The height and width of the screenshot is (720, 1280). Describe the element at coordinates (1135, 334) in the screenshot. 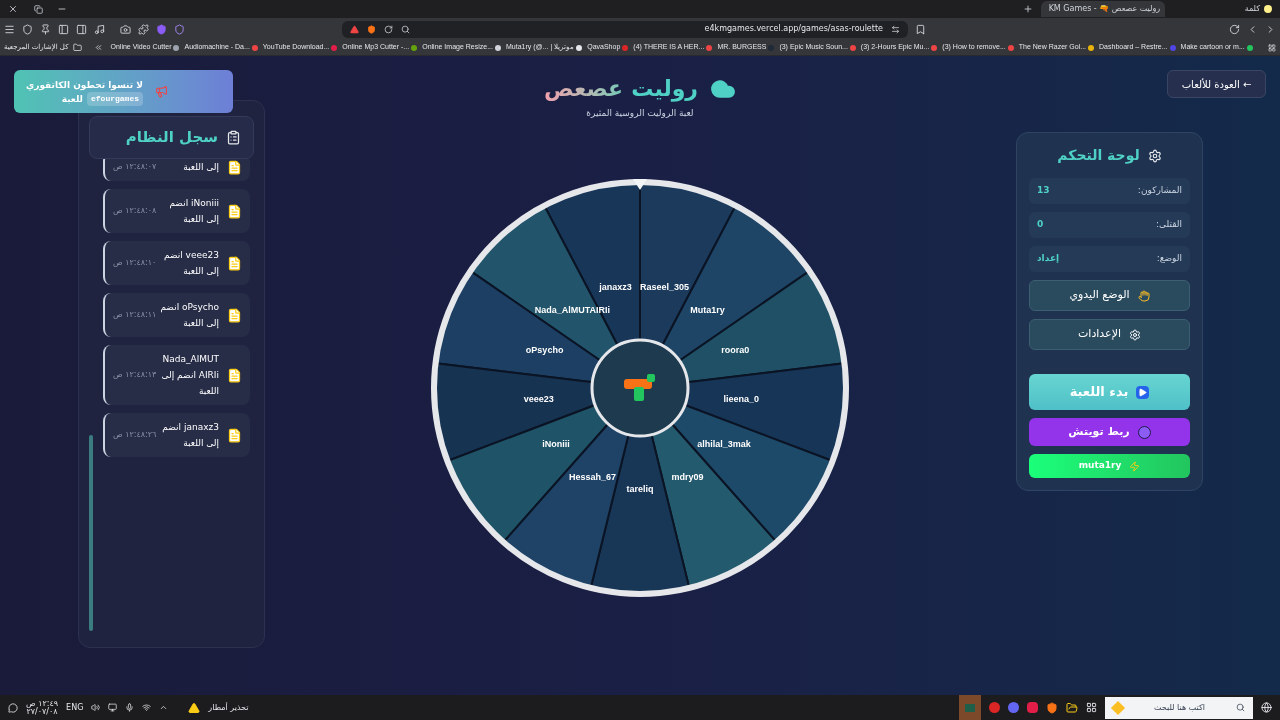

I see `settings-icon` at that location.